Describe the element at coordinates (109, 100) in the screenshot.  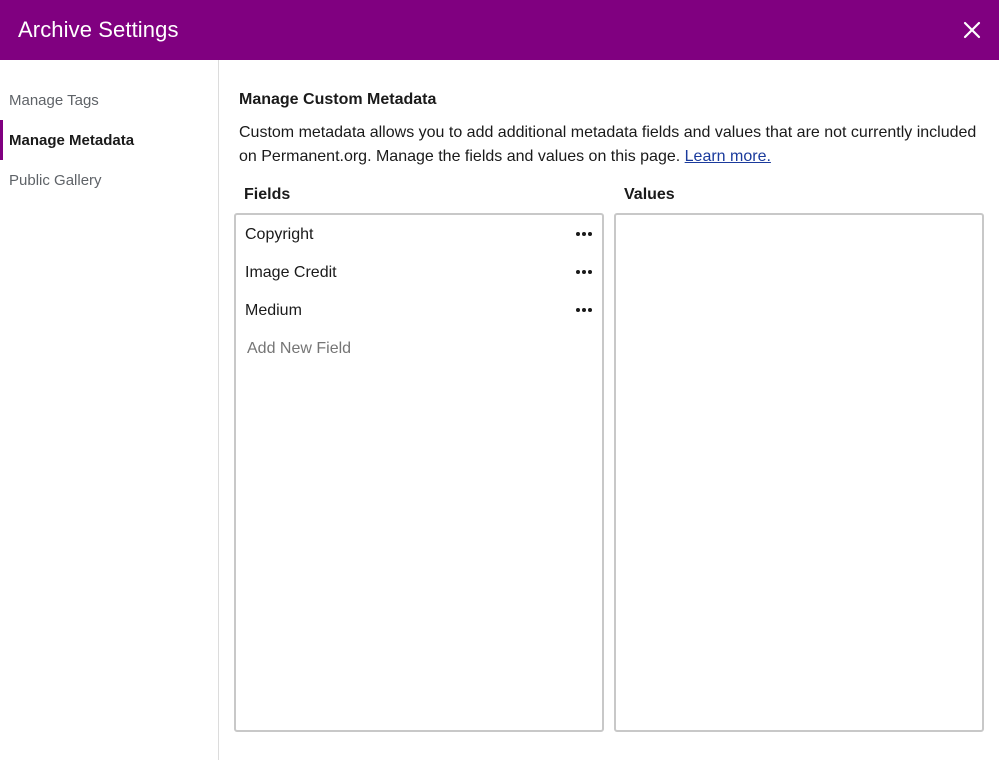
I see `sidebar-item-manage-tags: Manage Tags` at that location.